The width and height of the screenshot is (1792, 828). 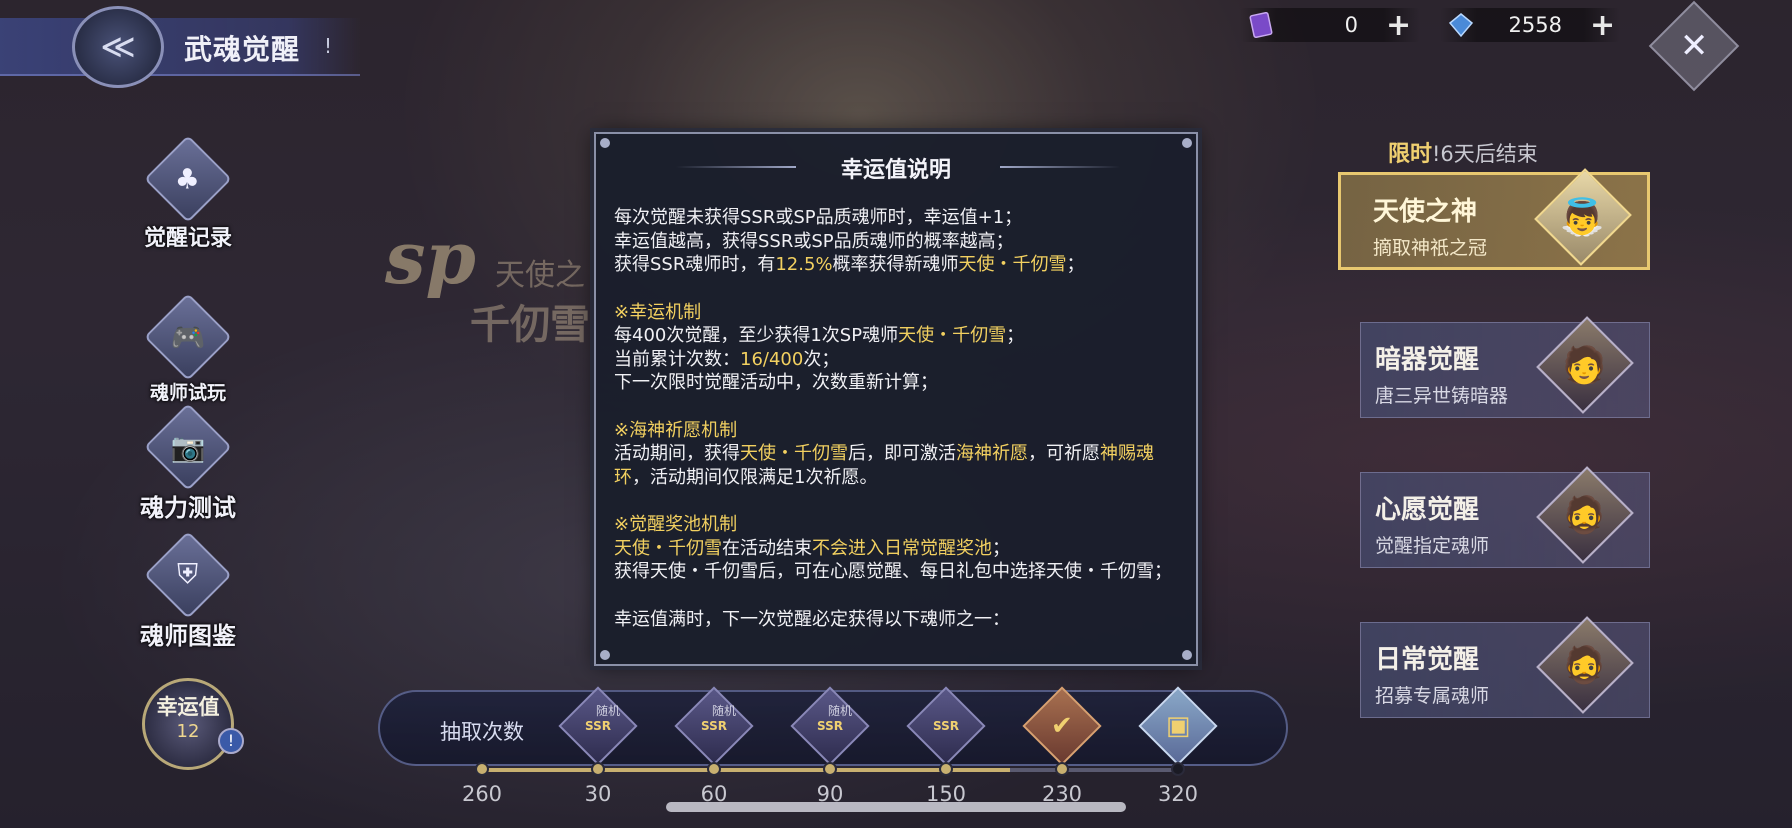 I want to click on menu-awaken-record: ♣ 觉醒记录, so click(x=188, y=193).